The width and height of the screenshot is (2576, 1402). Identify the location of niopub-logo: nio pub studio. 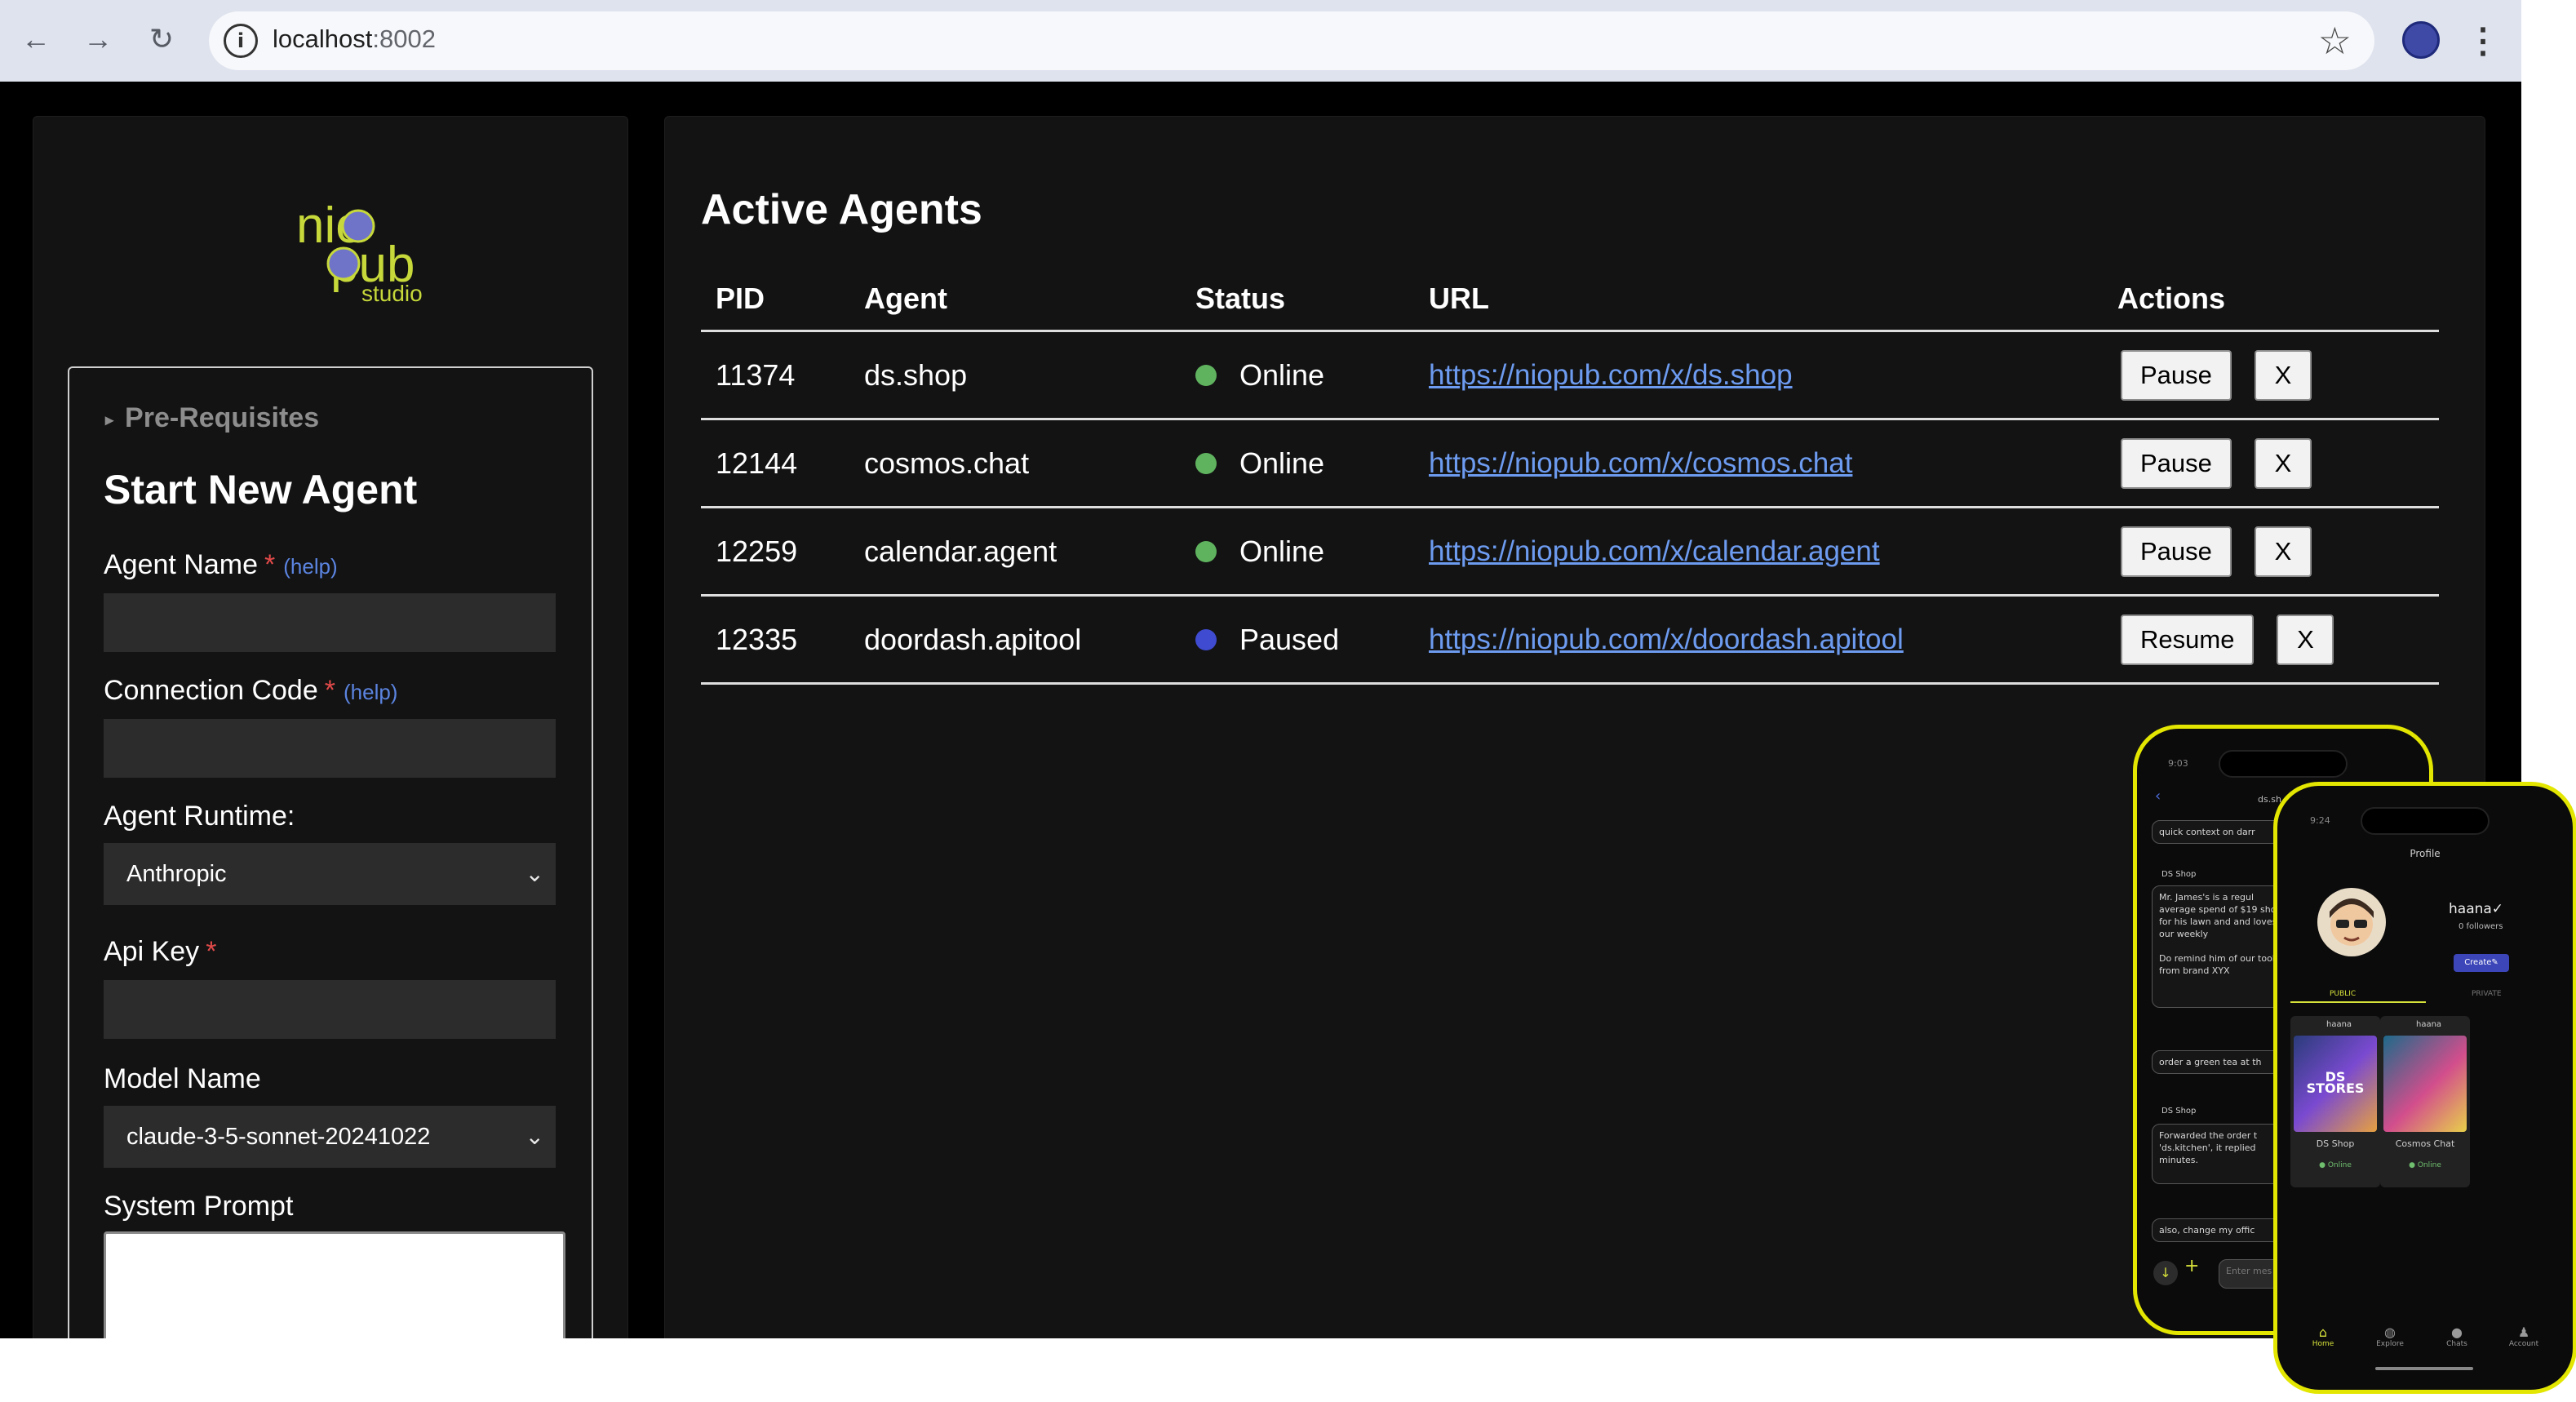
(359, 250).